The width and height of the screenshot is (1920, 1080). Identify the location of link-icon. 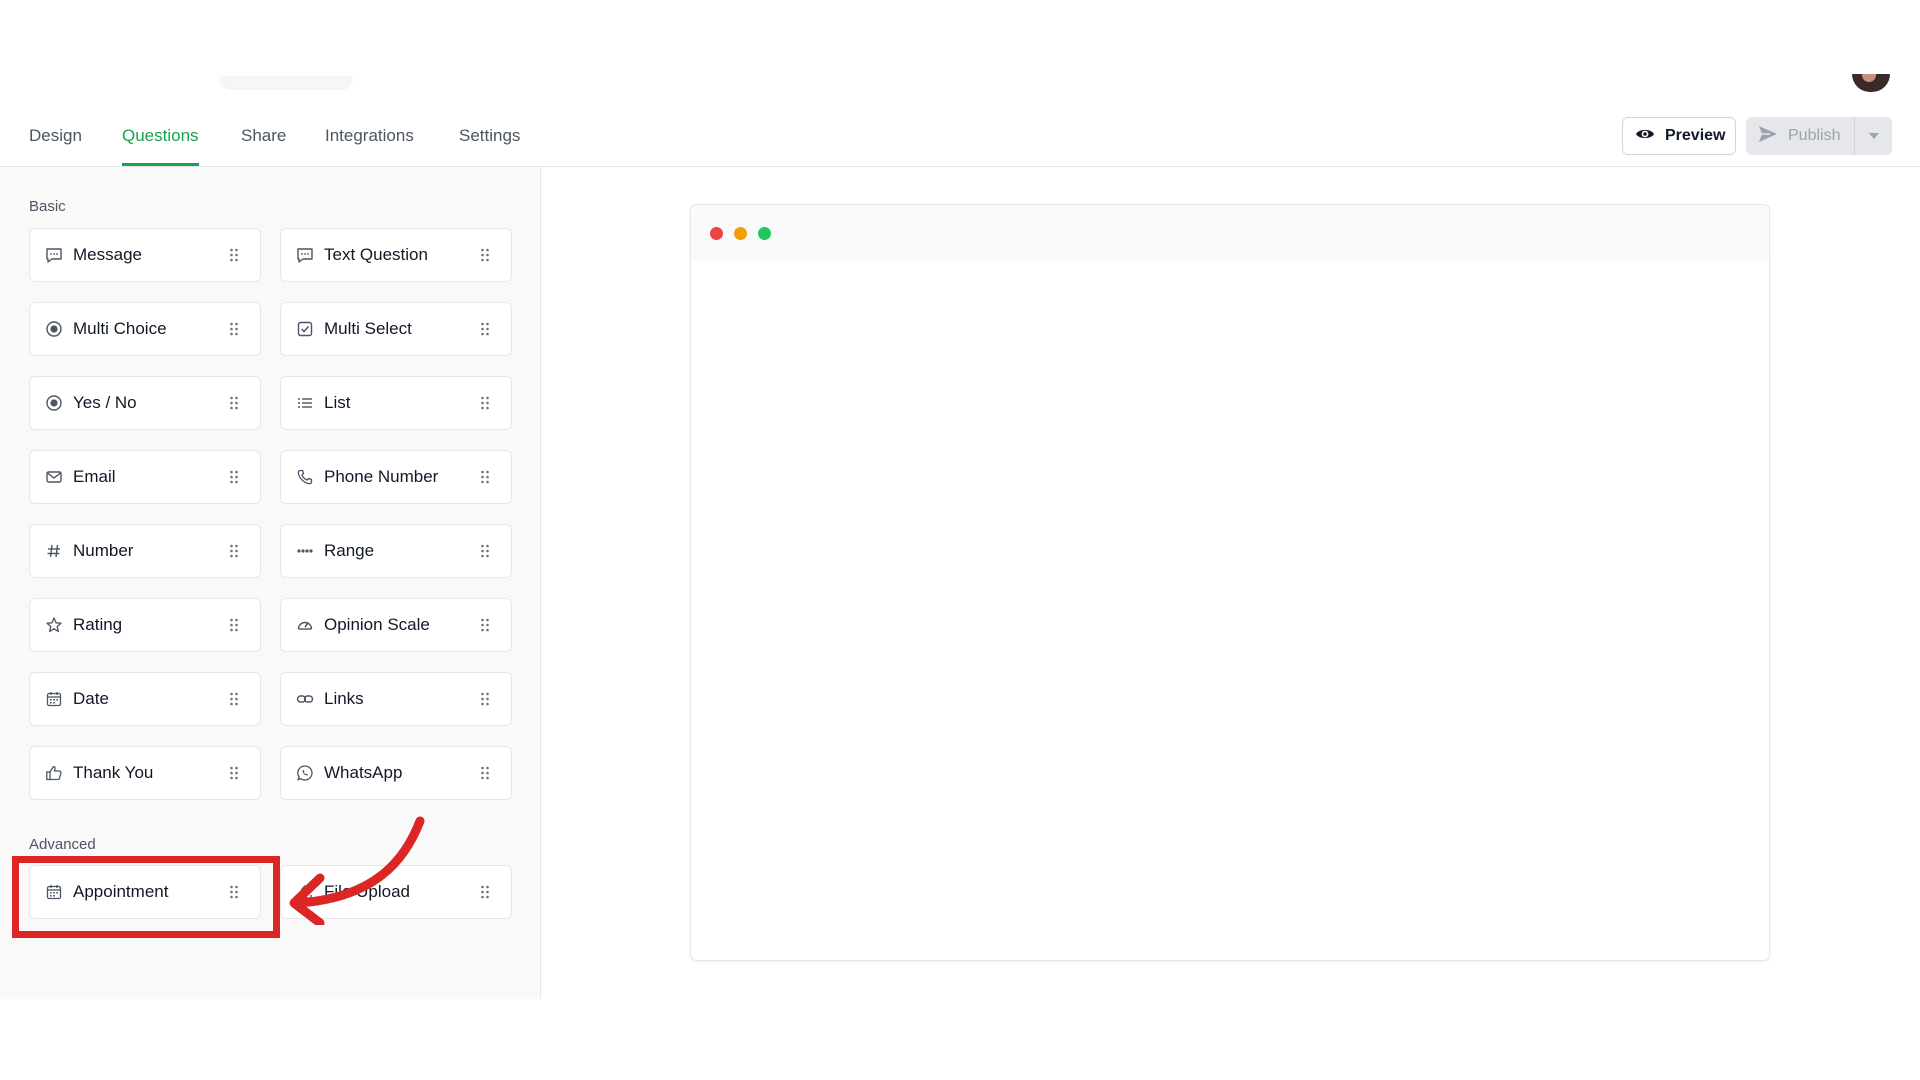
(305, 699).